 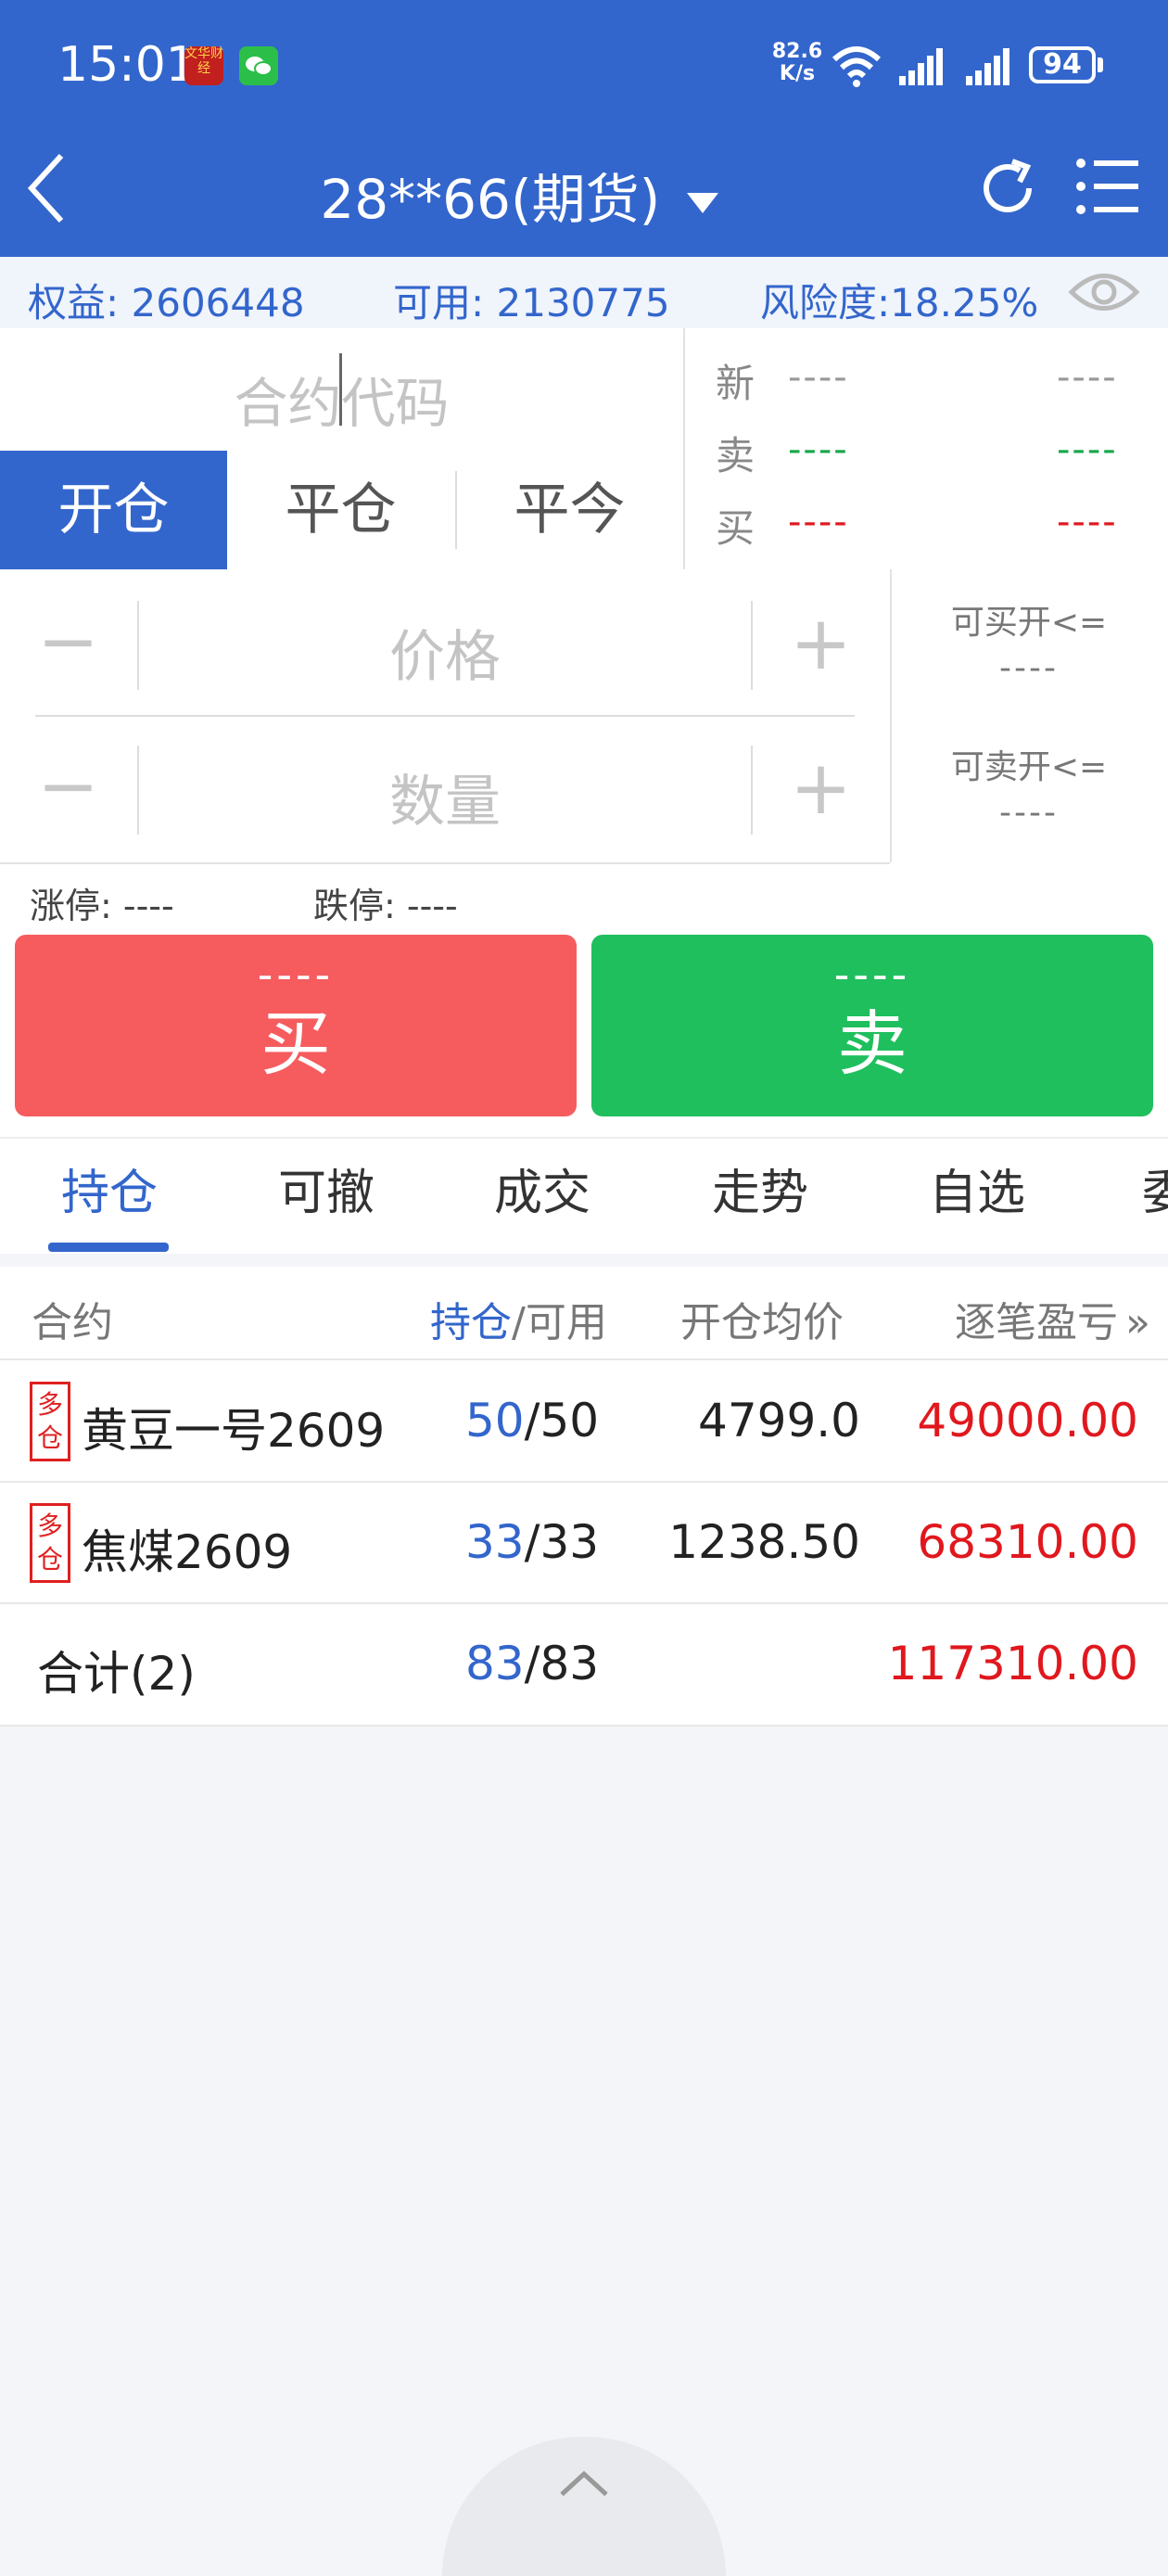 What do you see at coordinates (1087, 522) in the screenshot?
I see `quote-bid-value-2: ----` at bounding box center [1087, 522].